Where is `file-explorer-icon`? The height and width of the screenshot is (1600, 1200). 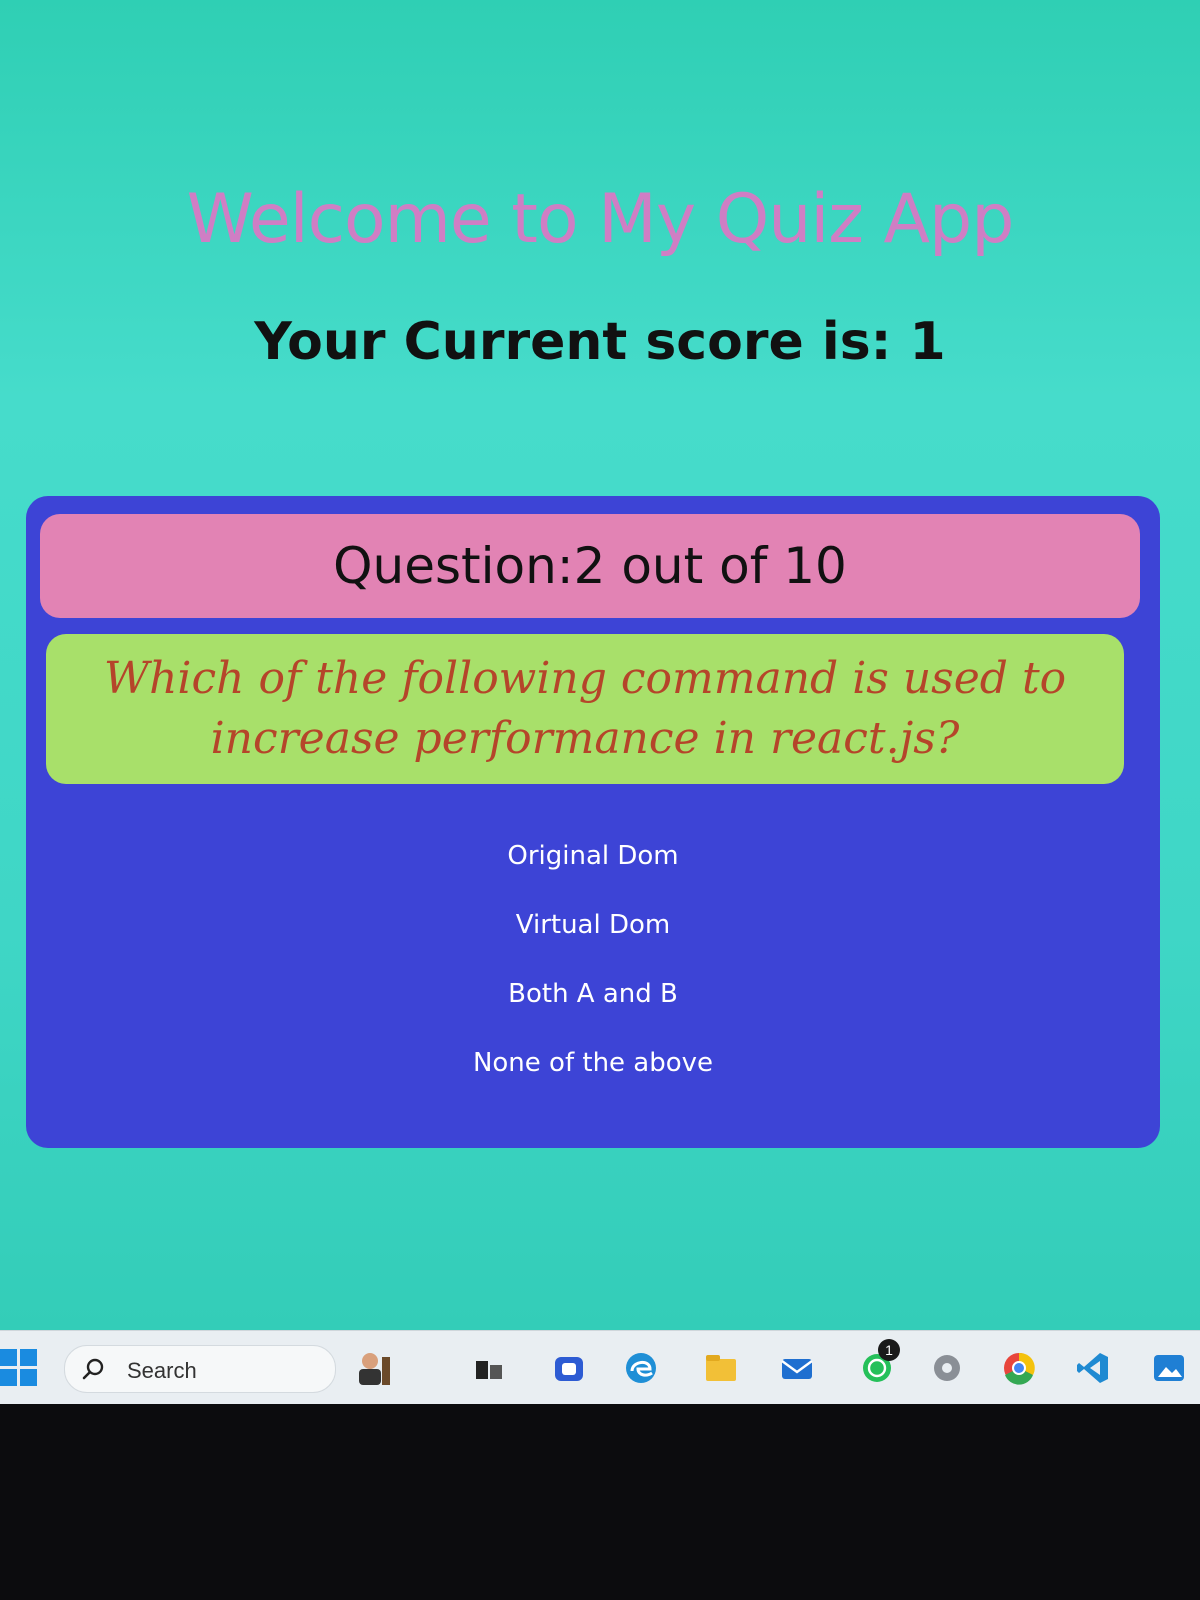 file-explorer-icon is located at coordinates (721, 1368).